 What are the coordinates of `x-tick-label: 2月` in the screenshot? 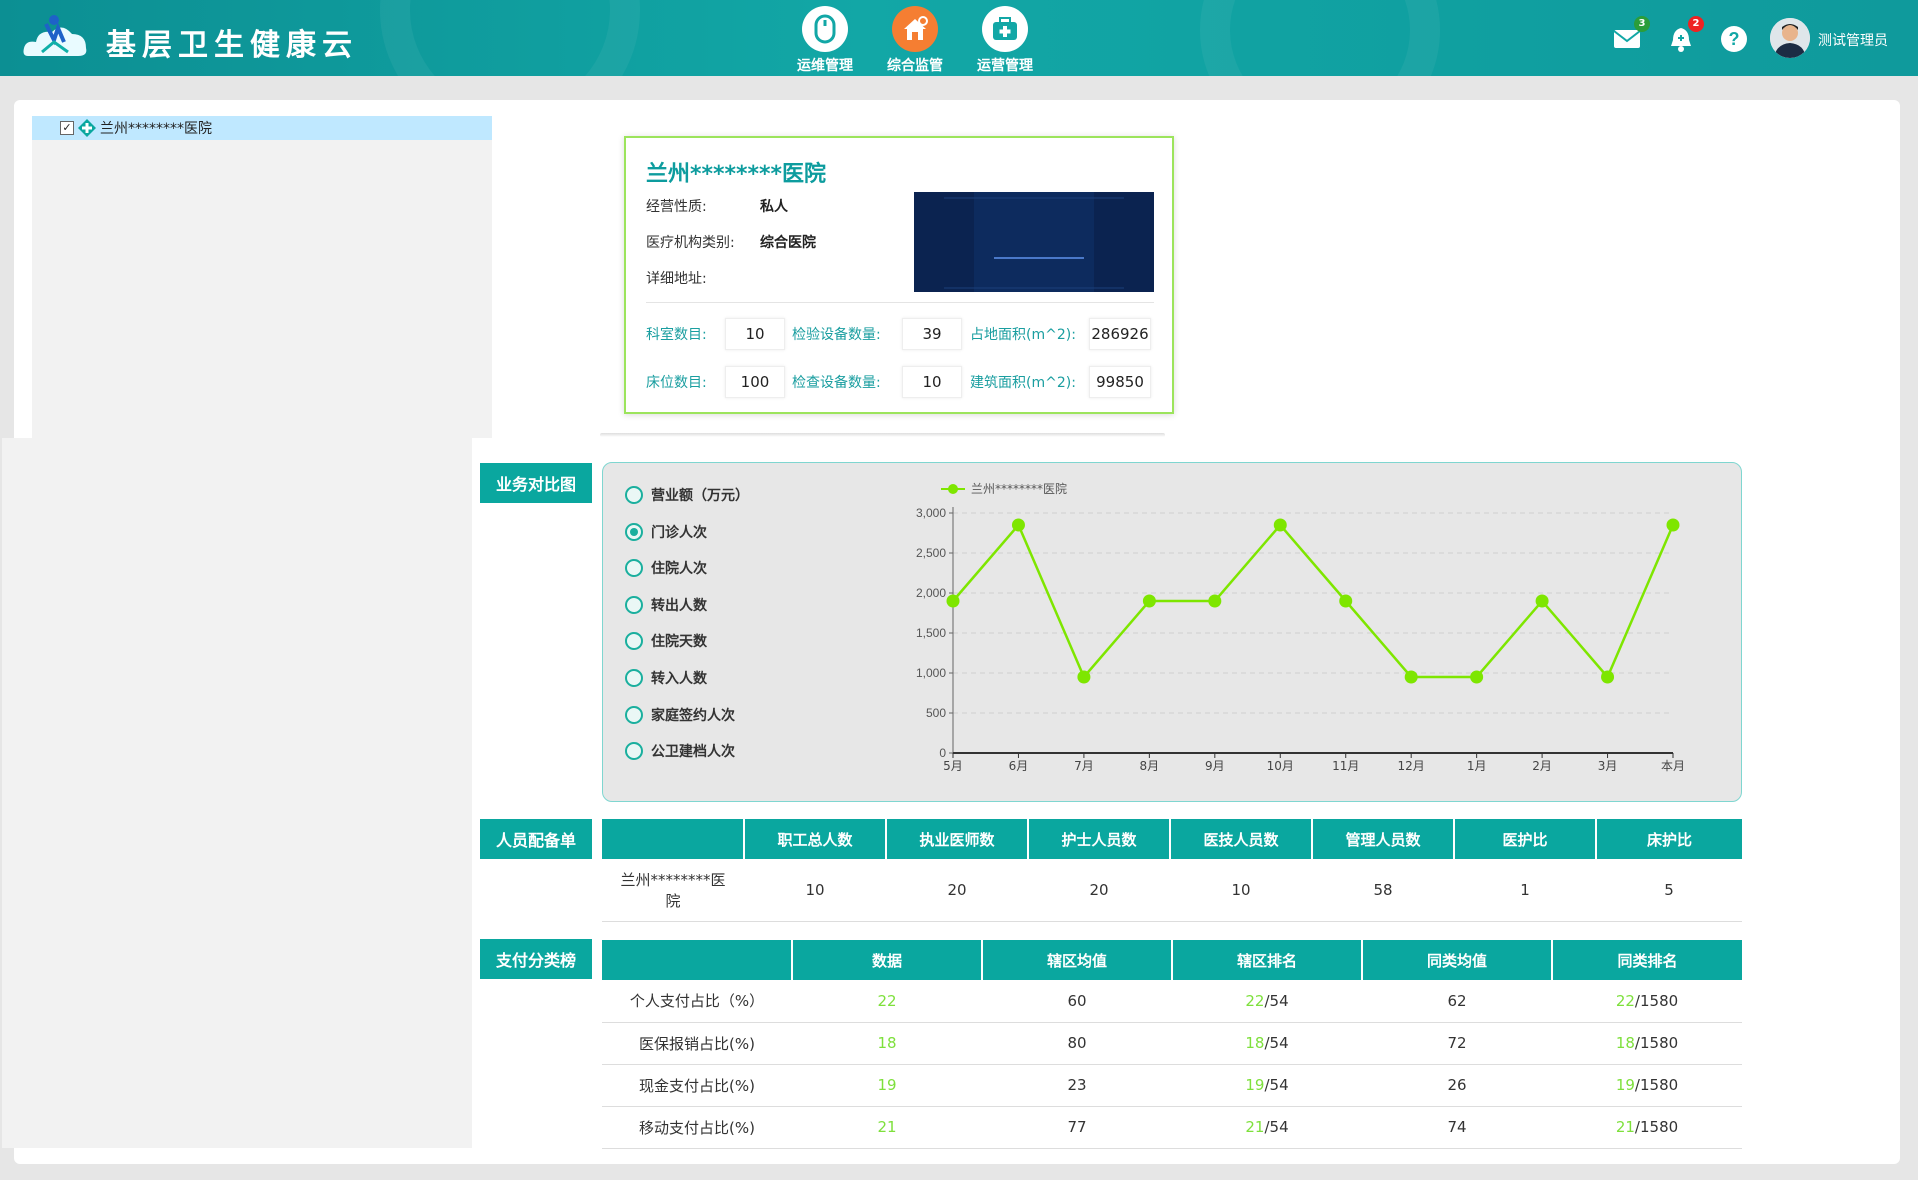 It's located at (1542, 766).